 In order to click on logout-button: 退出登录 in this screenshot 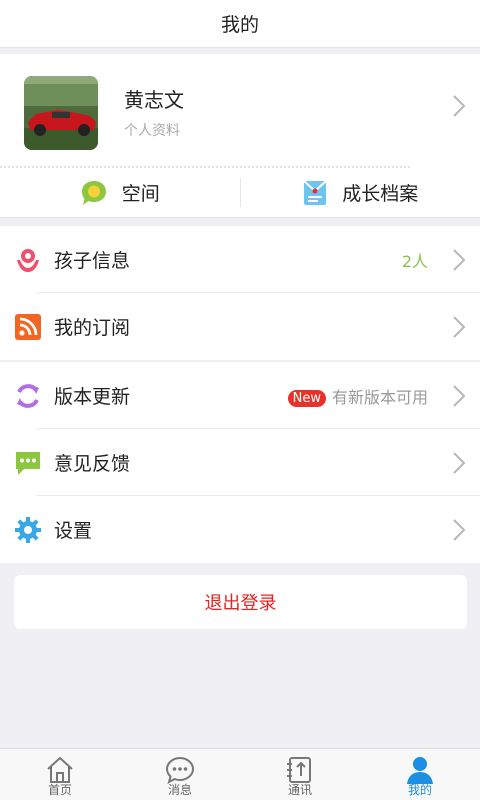, I will do `click(240, 602)`.